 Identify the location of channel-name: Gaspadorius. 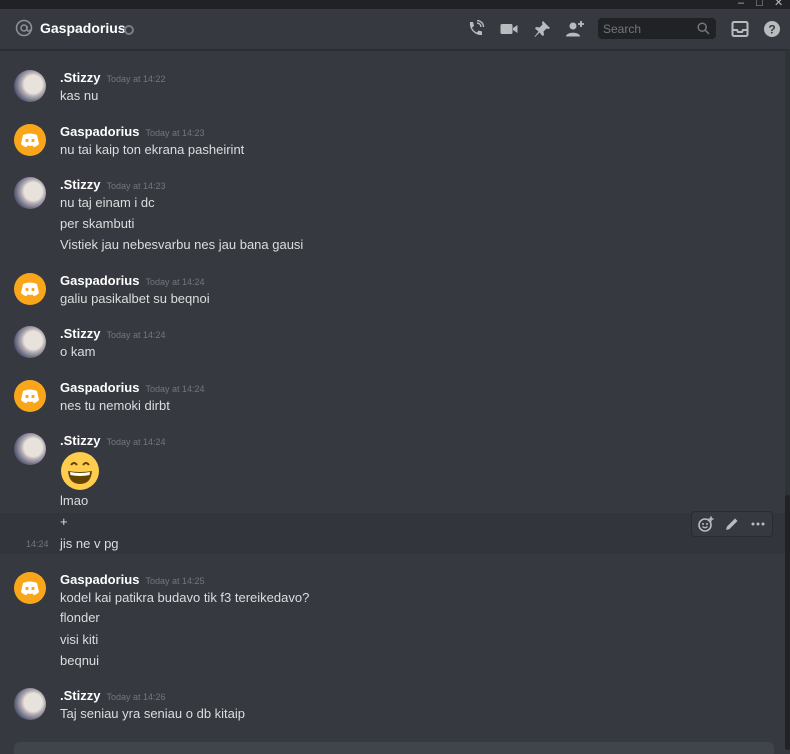
(83, 28).